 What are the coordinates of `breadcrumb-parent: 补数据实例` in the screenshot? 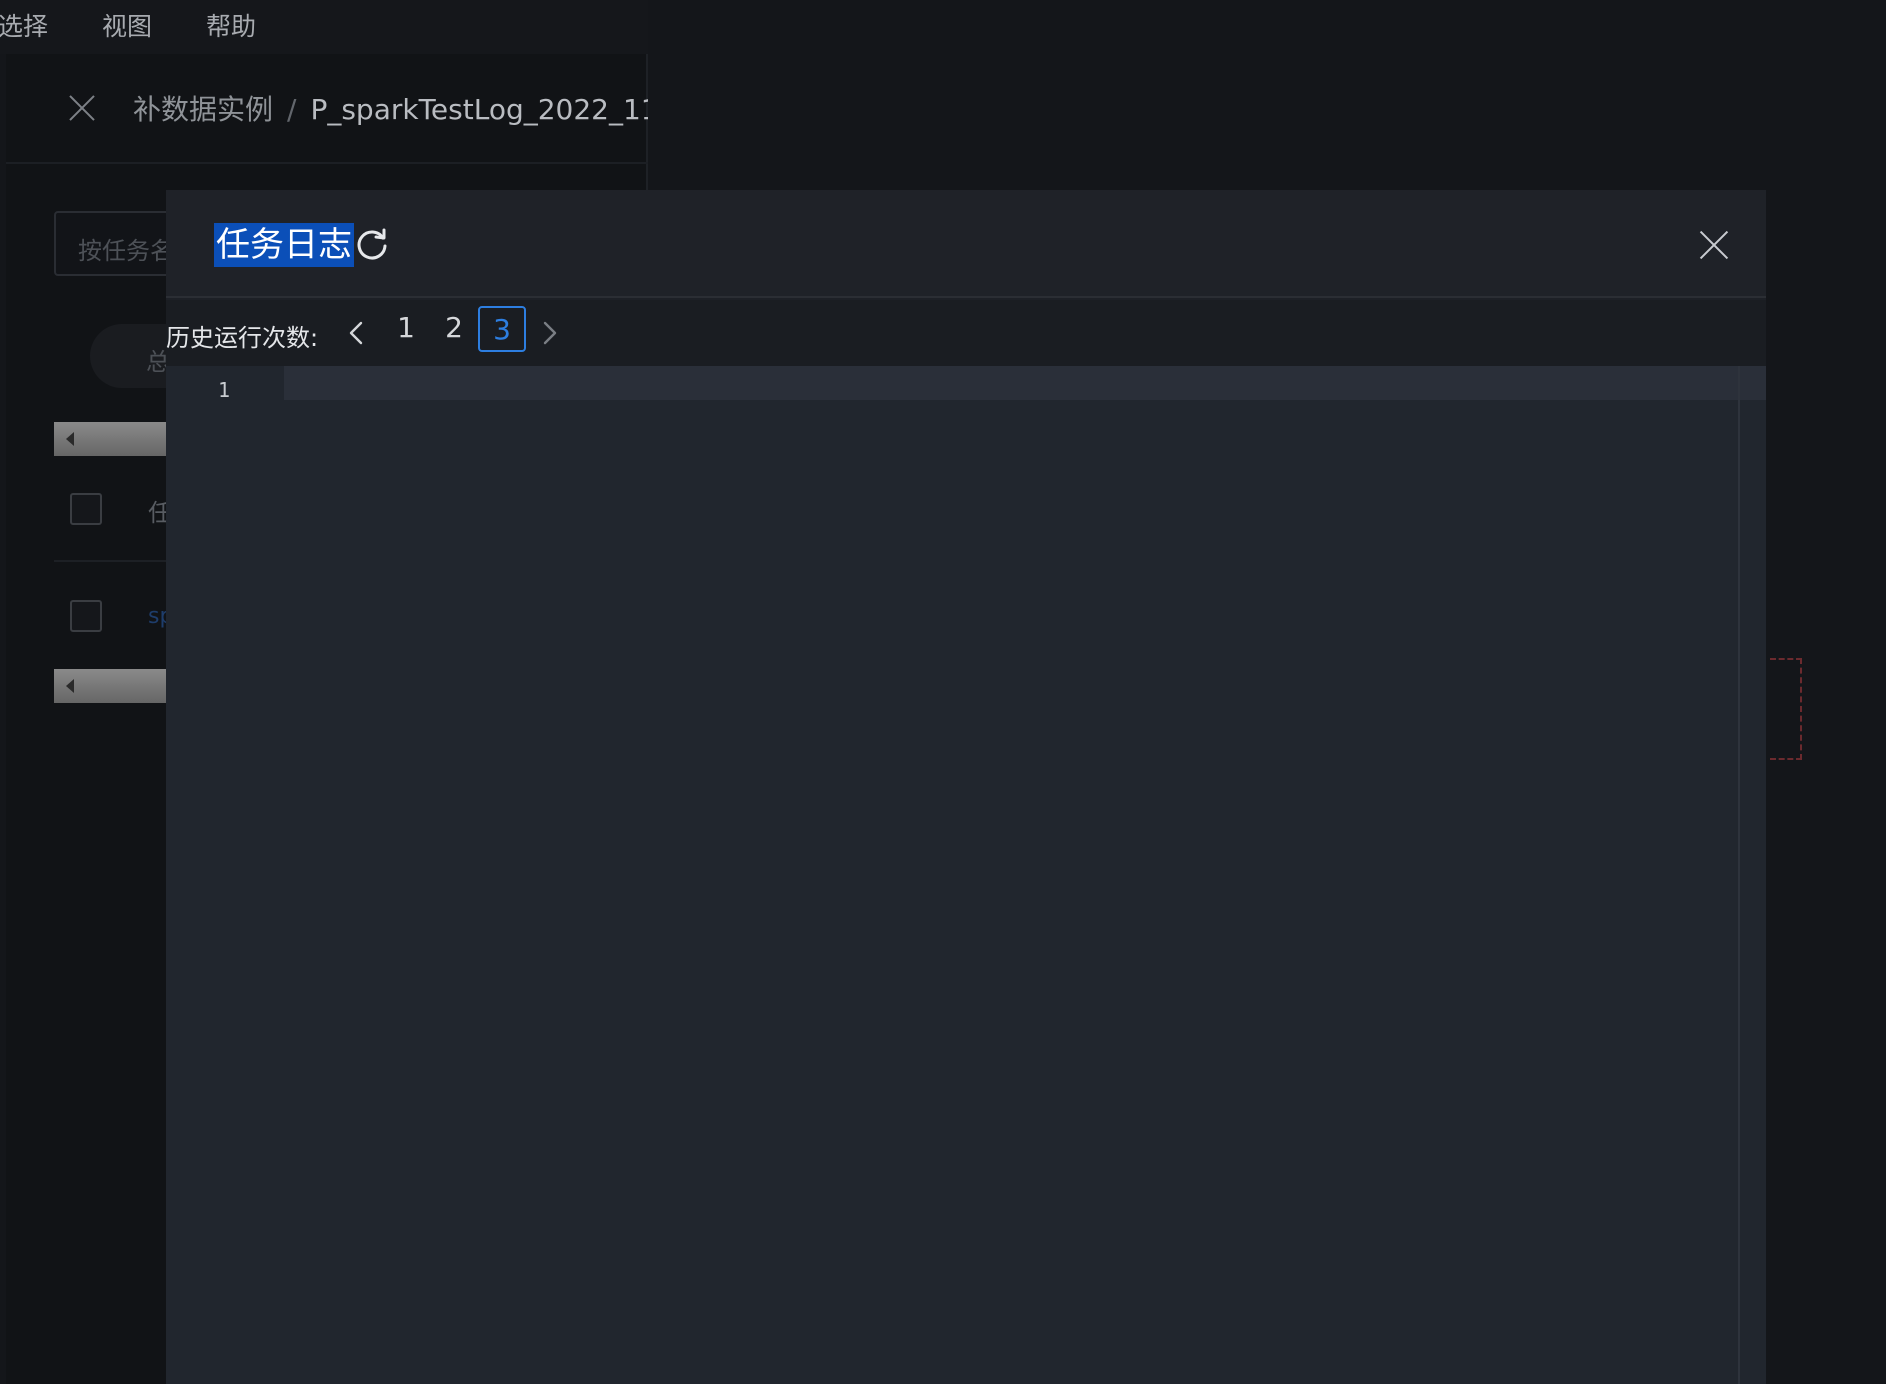 It's located at (203, 109).